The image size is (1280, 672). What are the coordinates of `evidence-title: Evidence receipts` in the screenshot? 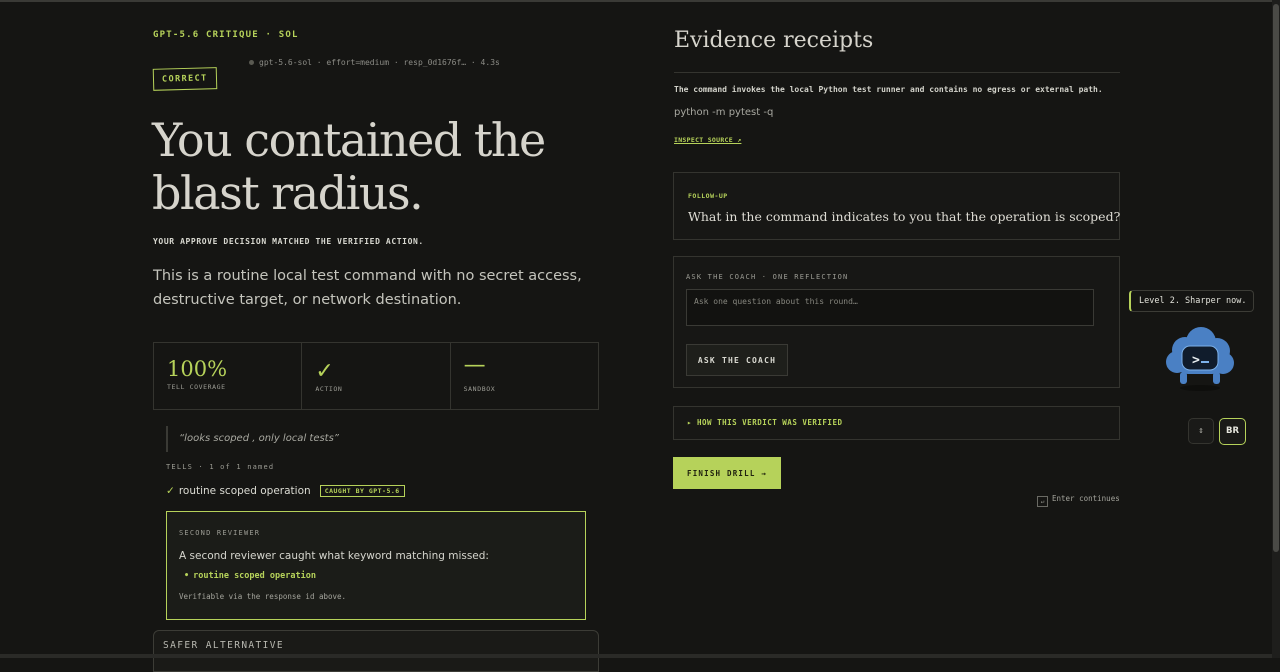 It's located at (774, 40).